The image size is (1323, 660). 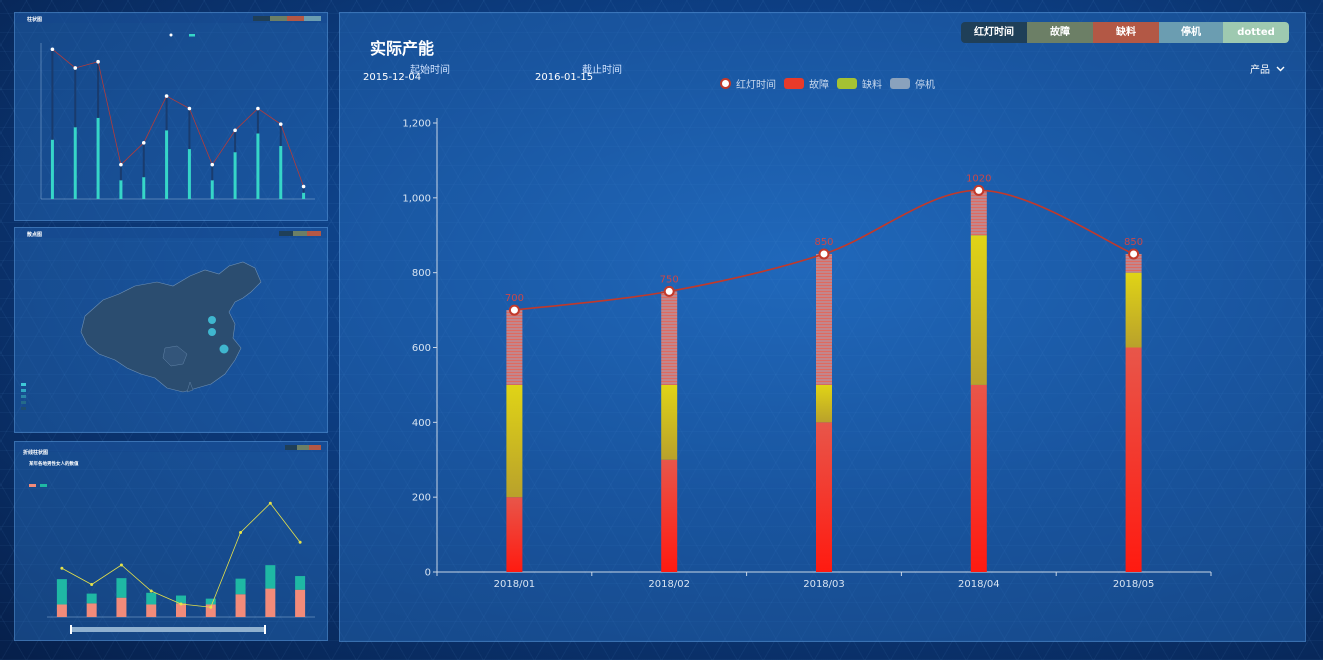 I want to click on mini-line-bar-chart, so click(x=172, y=559).